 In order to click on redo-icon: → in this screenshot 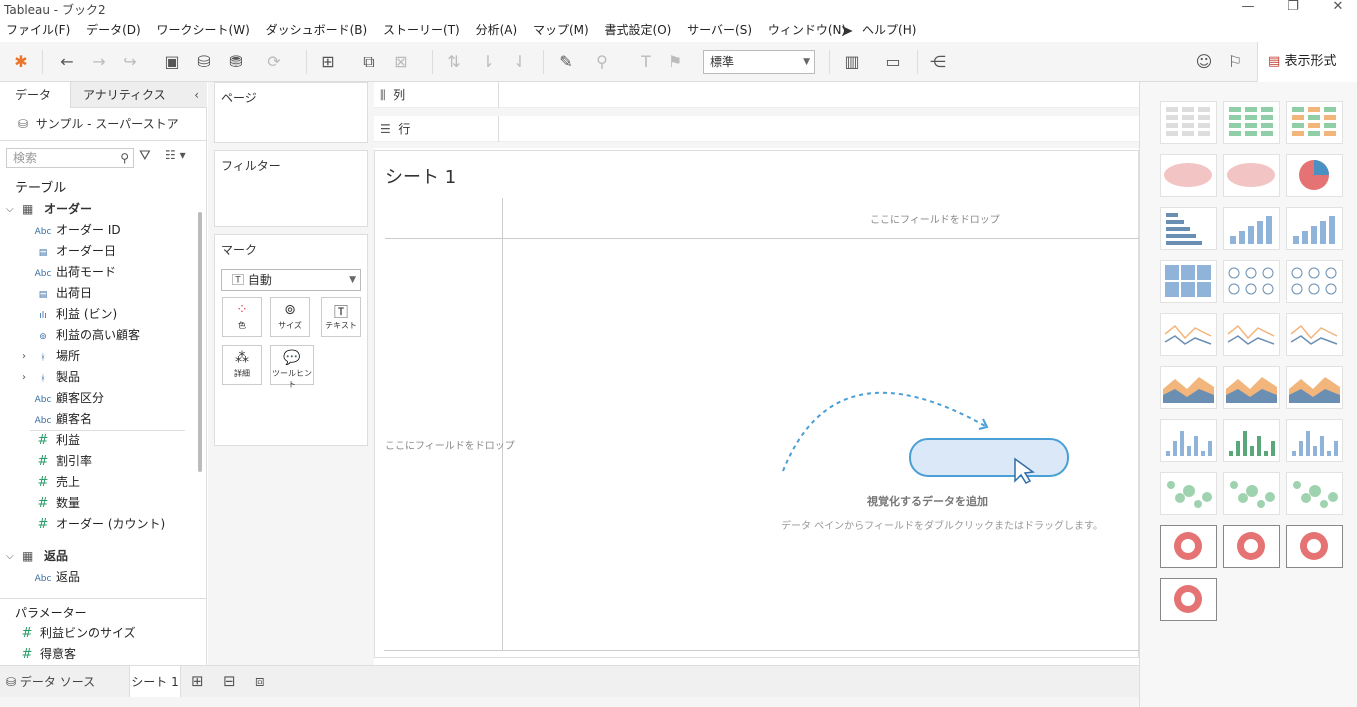, I will do `click(99, 62)`.